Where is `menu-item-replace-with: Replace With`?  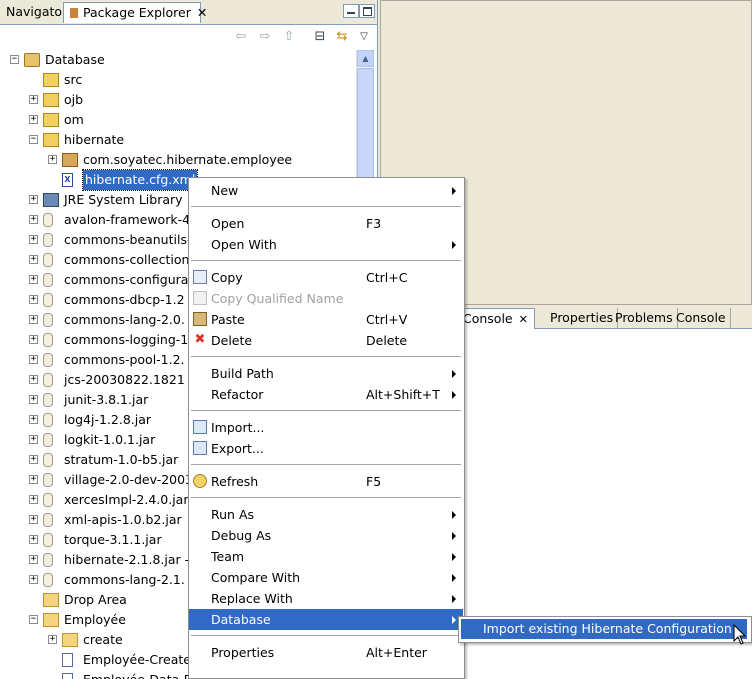 menu-item-replace-with: Replace With is located at coordinates (326, 598).